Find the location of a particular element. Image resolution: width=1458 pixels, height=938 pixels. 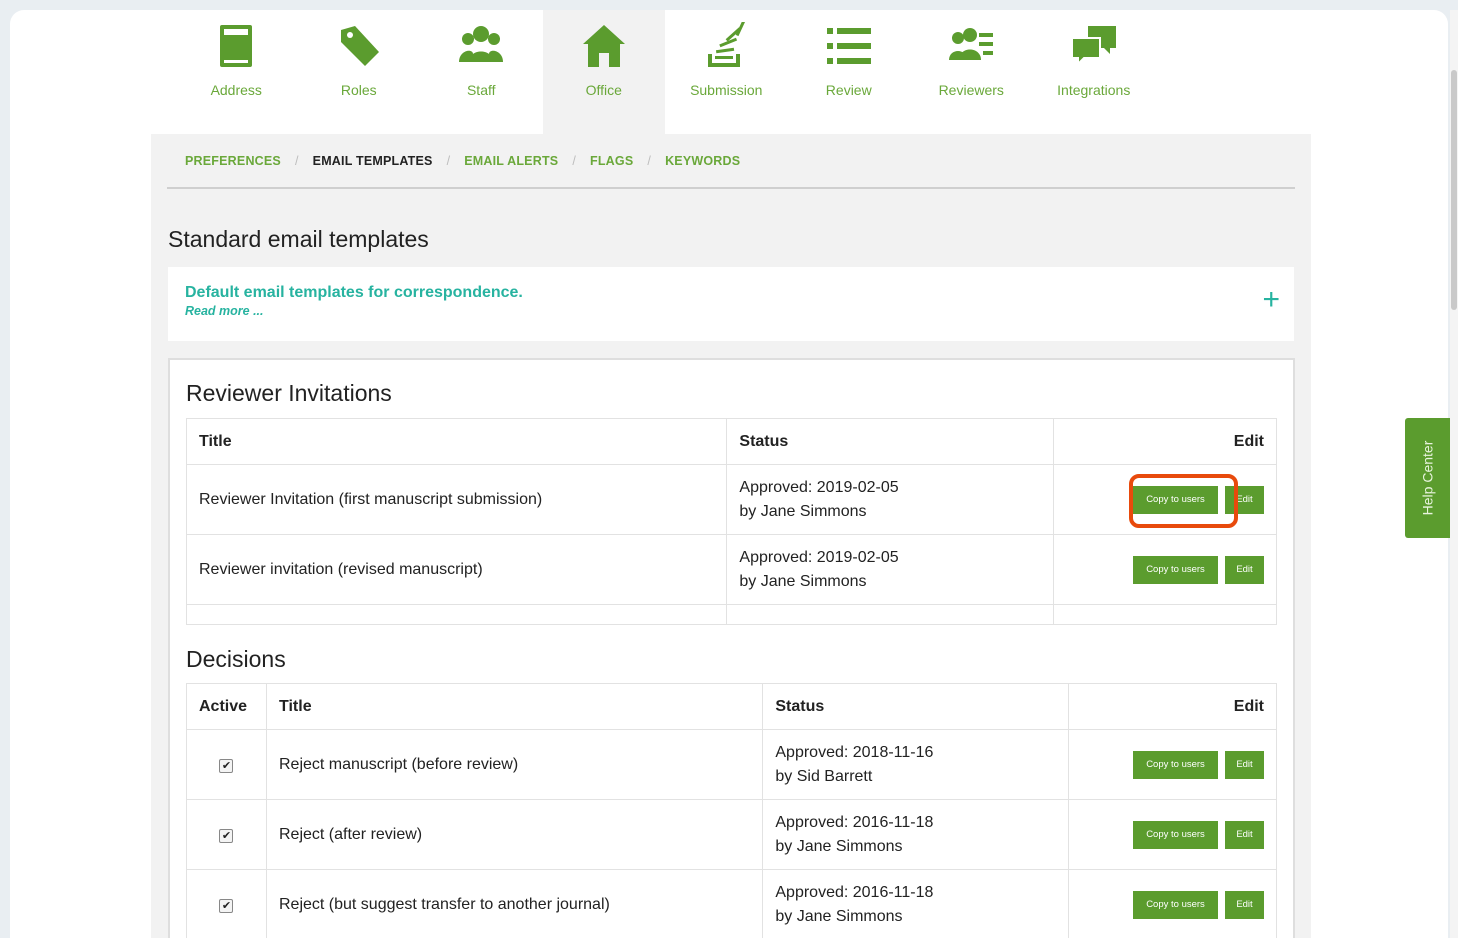

submission-icon is located at coordinates (726, 46).